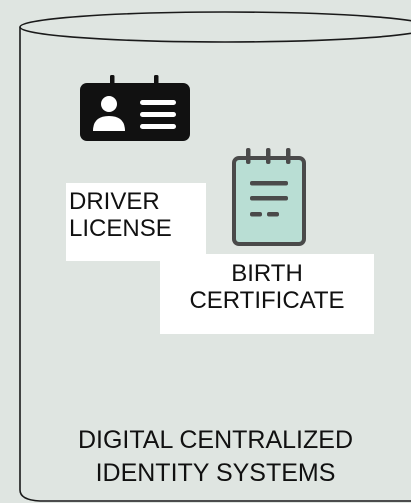 The image size is (411, 503). I want to click on driver-license-line-2: LICENSE, so click(120, 228).